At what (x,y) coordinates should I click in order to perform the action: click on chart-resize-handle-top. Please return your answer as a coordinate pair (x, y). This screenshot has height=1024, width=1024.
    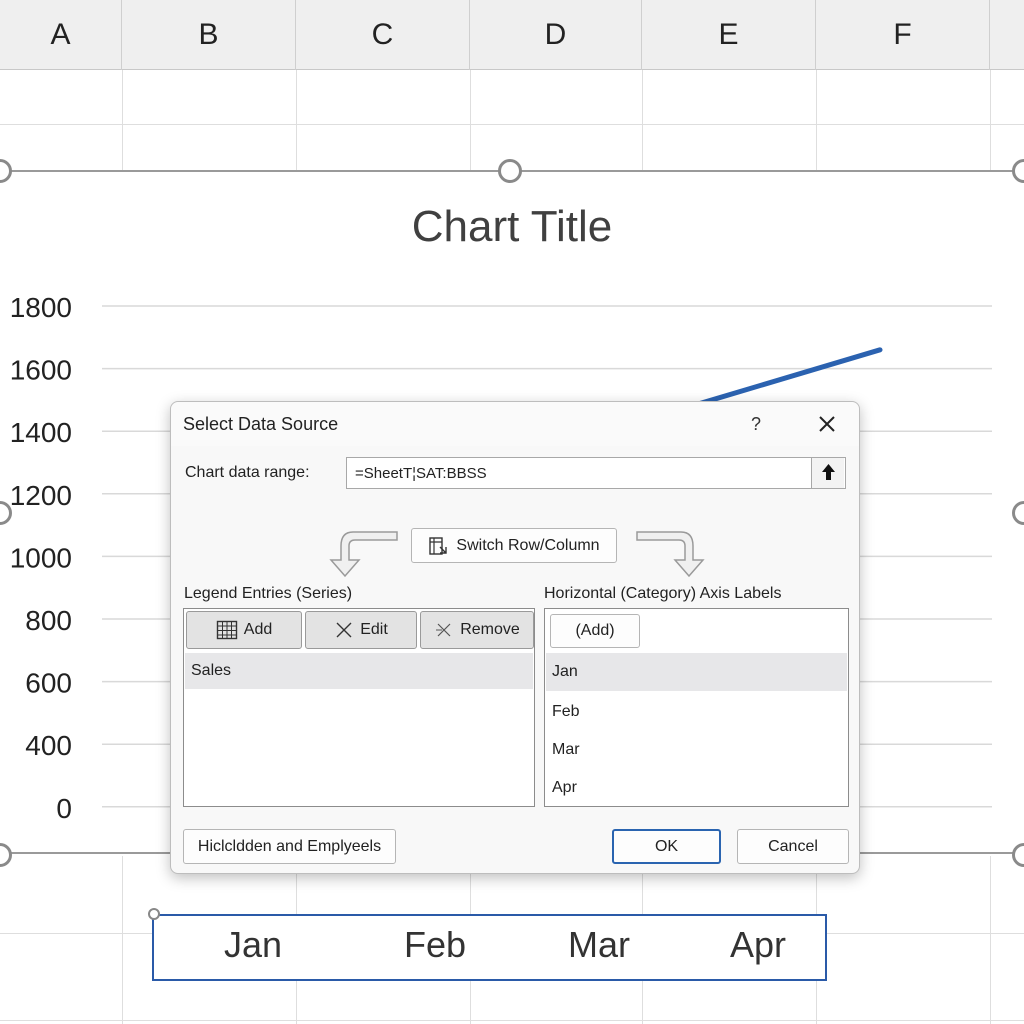
    Looking at the image, I should click on (510, 171).